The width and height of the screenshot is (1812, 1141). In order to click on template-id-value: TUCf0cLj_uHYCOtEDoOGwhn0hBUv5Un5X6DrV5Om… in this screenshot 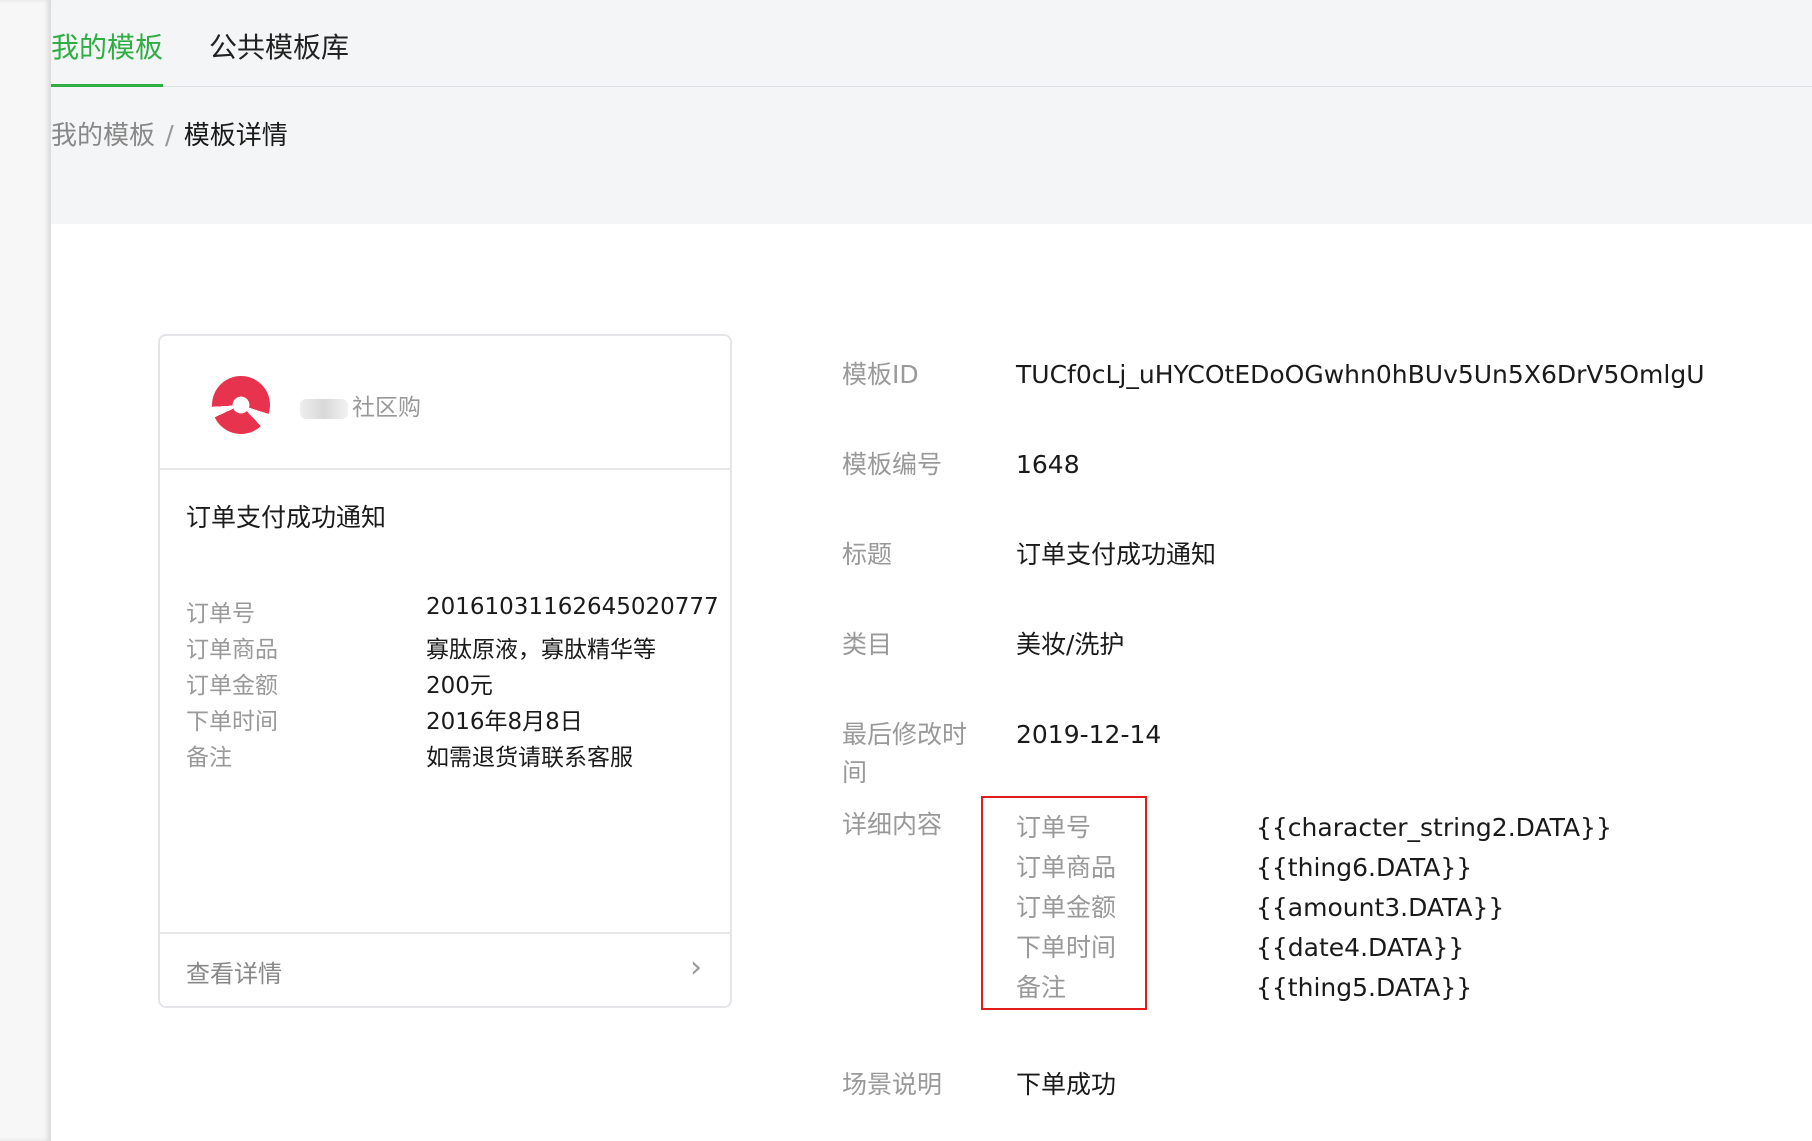, I will do `click(1360, 374)`.